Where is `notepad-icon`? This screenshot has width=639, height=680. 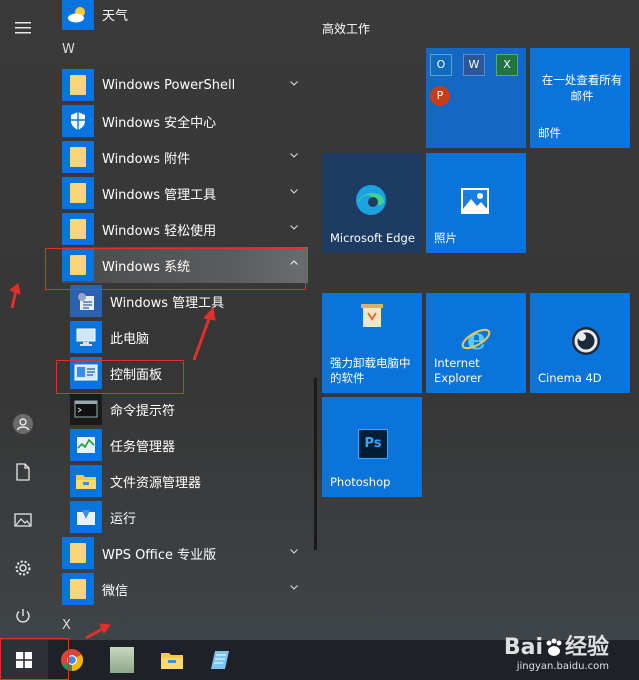 notepad-icon is located at coordinates (220, 660).